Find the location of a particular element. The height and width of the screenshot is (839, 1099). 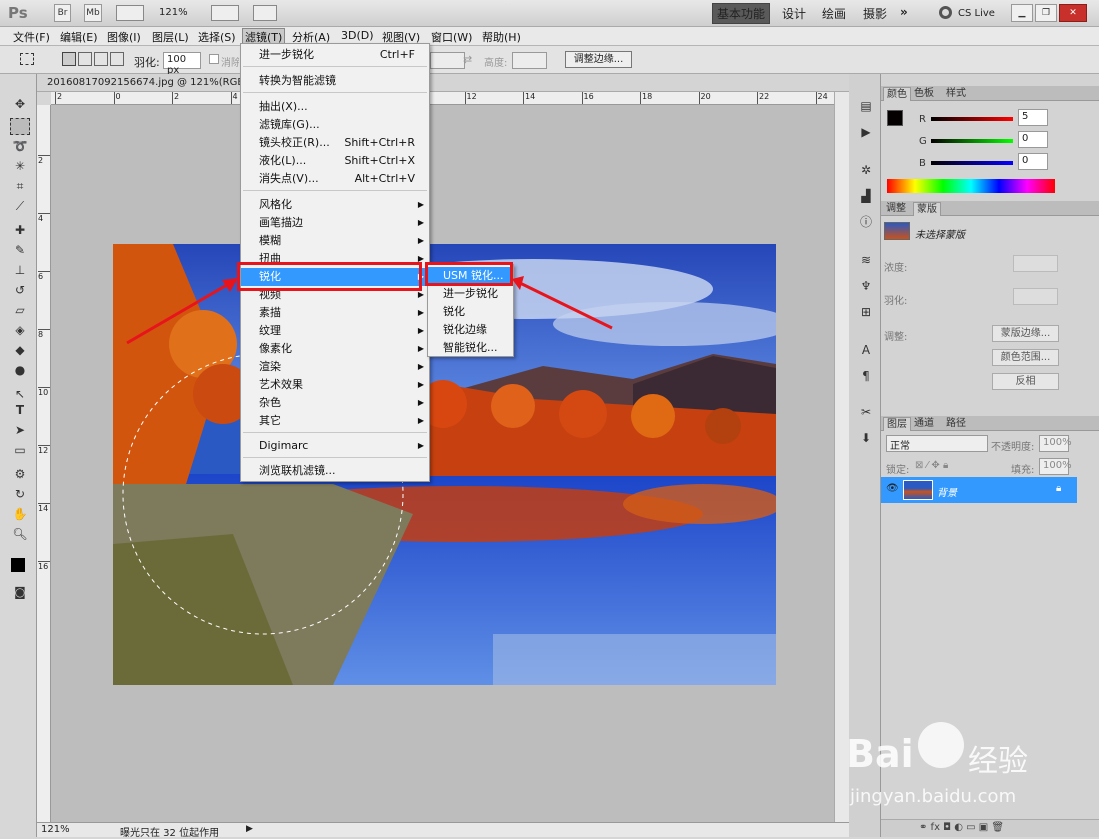

character-panel-icon: A is located at coordinates (866, 350).